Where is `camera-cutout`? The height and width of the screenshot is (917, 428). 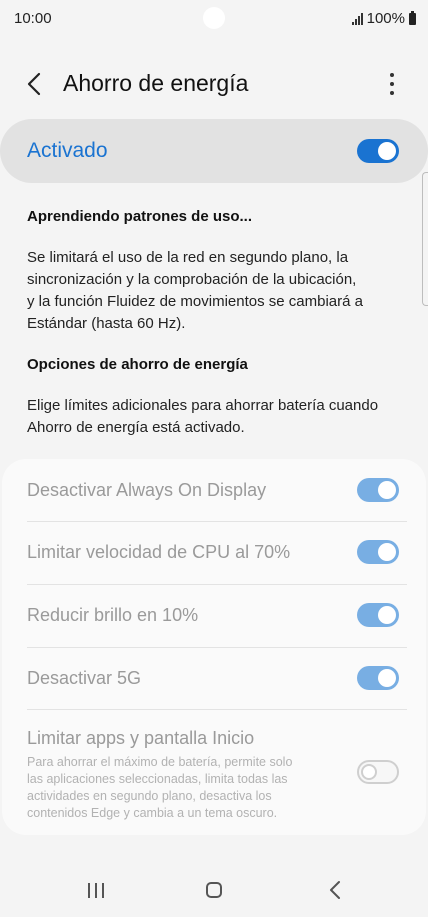 camera-cutout is located at coordinates (214, 18).